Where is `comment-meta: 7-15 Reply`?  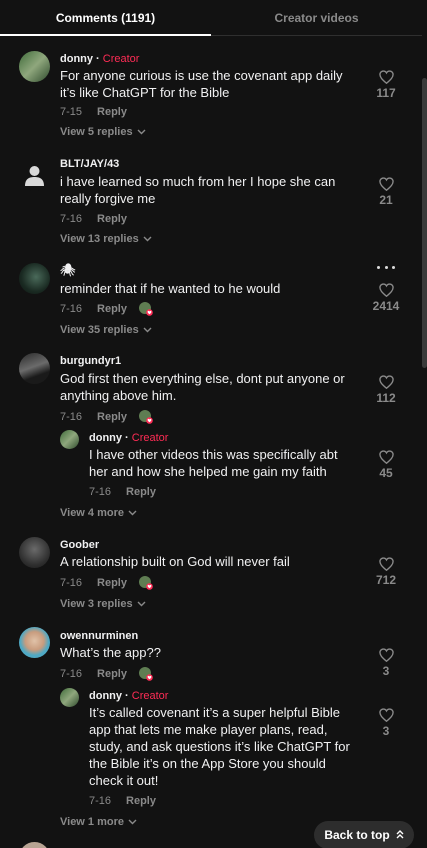 comment-meta: 7-15 Reply is located at coordinates (93, 112).